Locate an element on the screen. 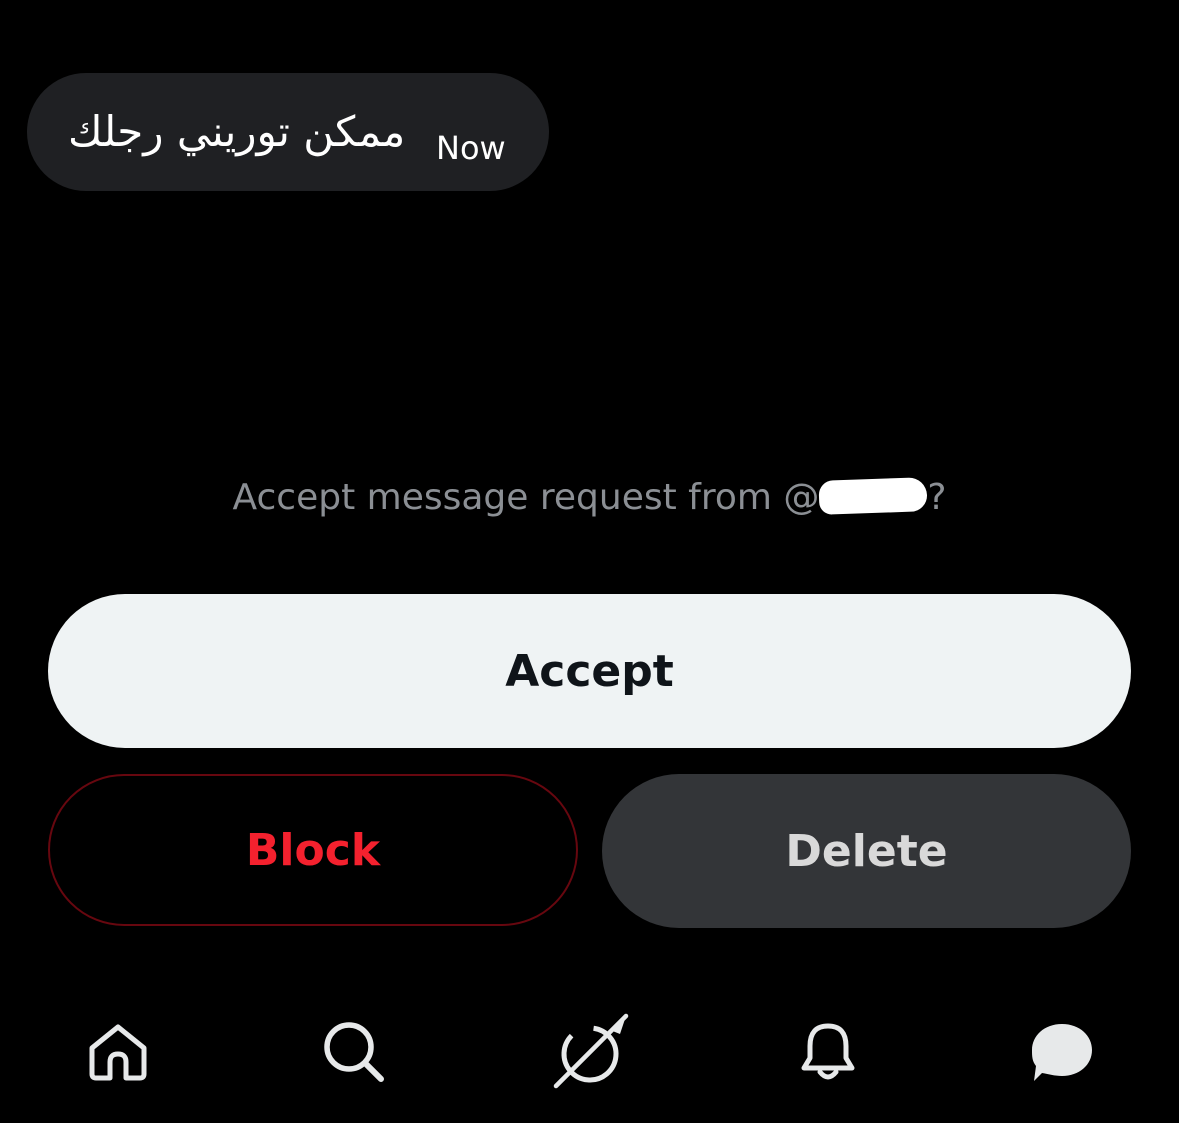  prompt-suffix: ? is located at coordinates (937, 497).